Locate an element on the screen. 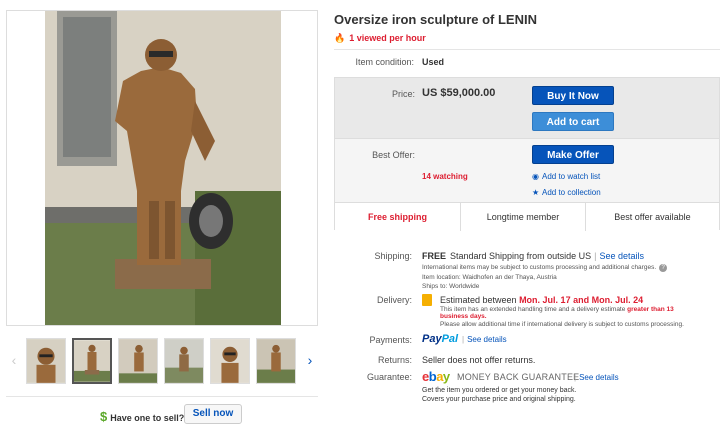  thumbnail-active is located at coordinates (92, 361).